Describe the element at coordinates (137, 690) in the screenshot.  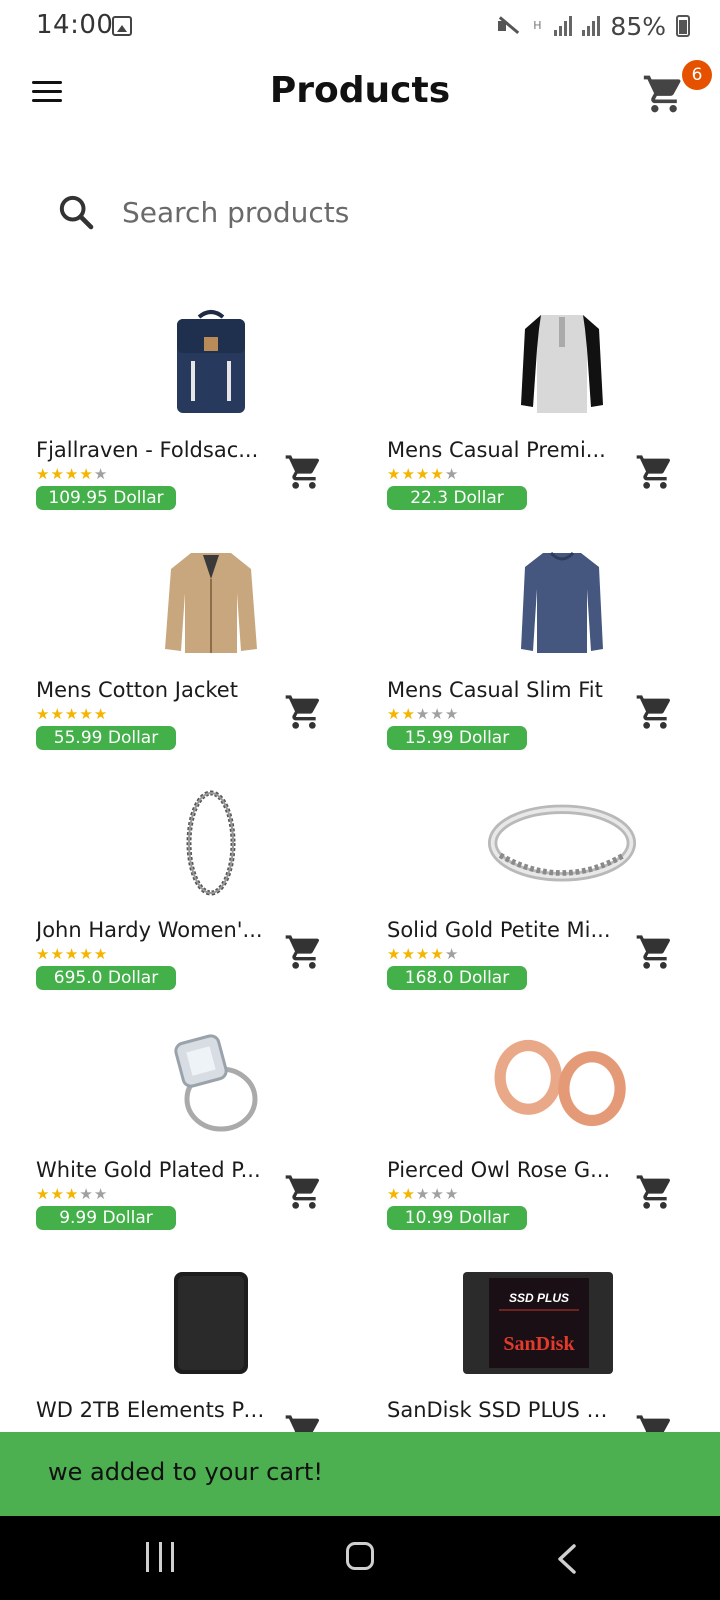
I see `product-name: Mens Cotton Jacket` at that location.